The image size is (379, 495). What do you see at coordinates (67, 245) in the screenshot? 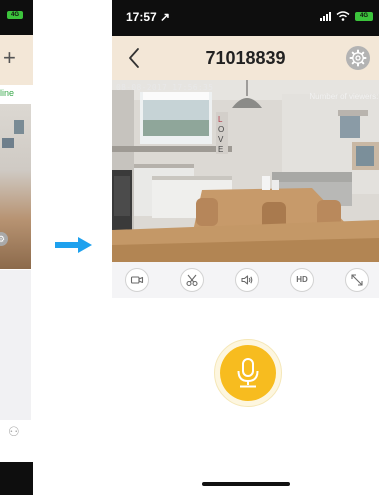
I see `transition-arrow-icon` at bounding box center [67, 245].